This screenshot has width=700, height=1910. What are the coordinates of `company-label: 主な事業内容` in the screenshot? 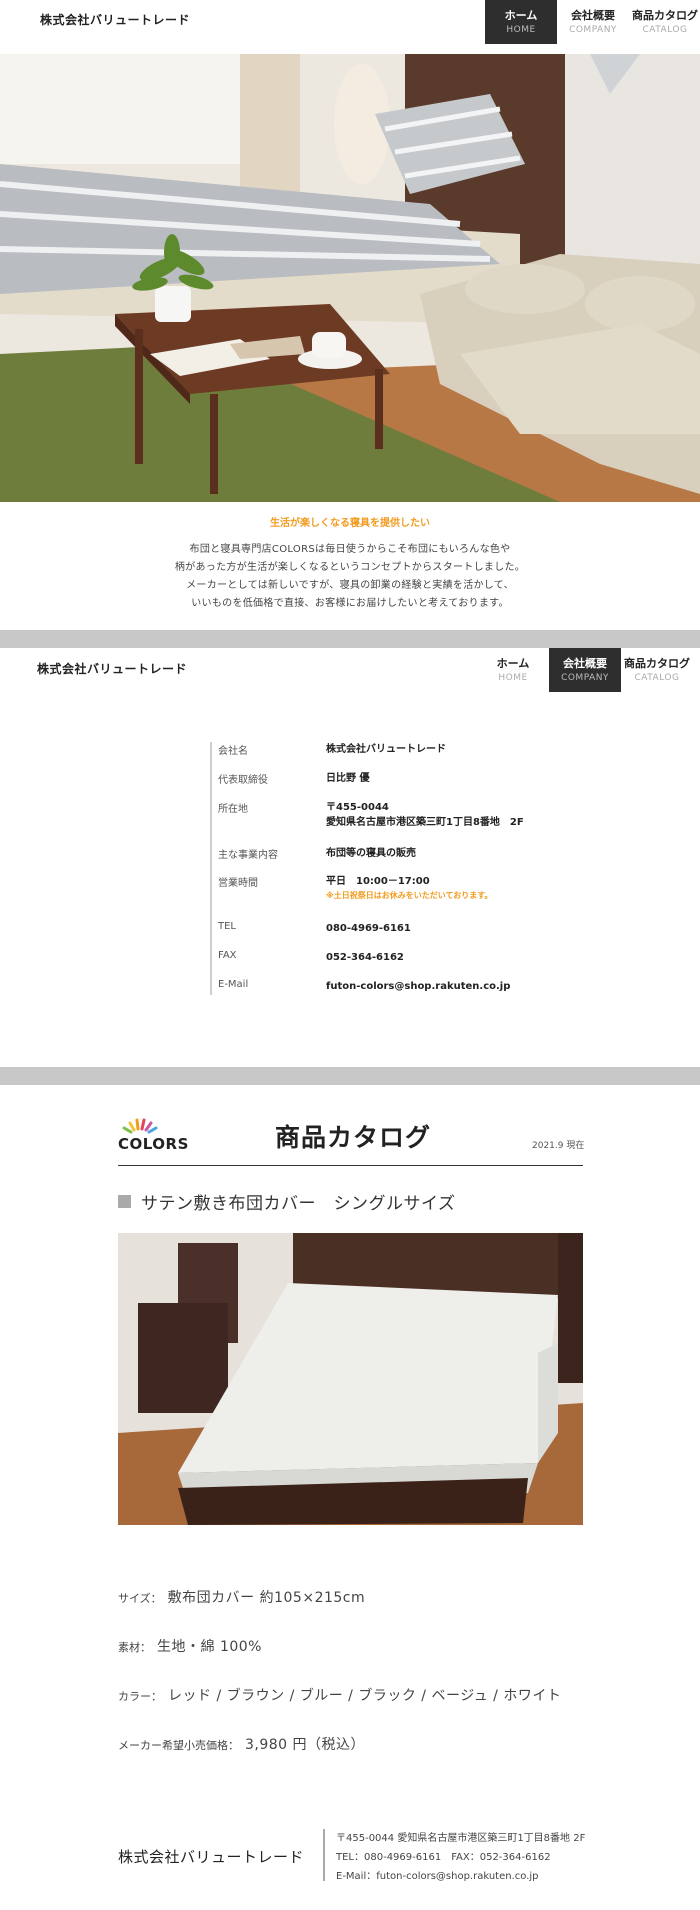 It's located at (248, 855).